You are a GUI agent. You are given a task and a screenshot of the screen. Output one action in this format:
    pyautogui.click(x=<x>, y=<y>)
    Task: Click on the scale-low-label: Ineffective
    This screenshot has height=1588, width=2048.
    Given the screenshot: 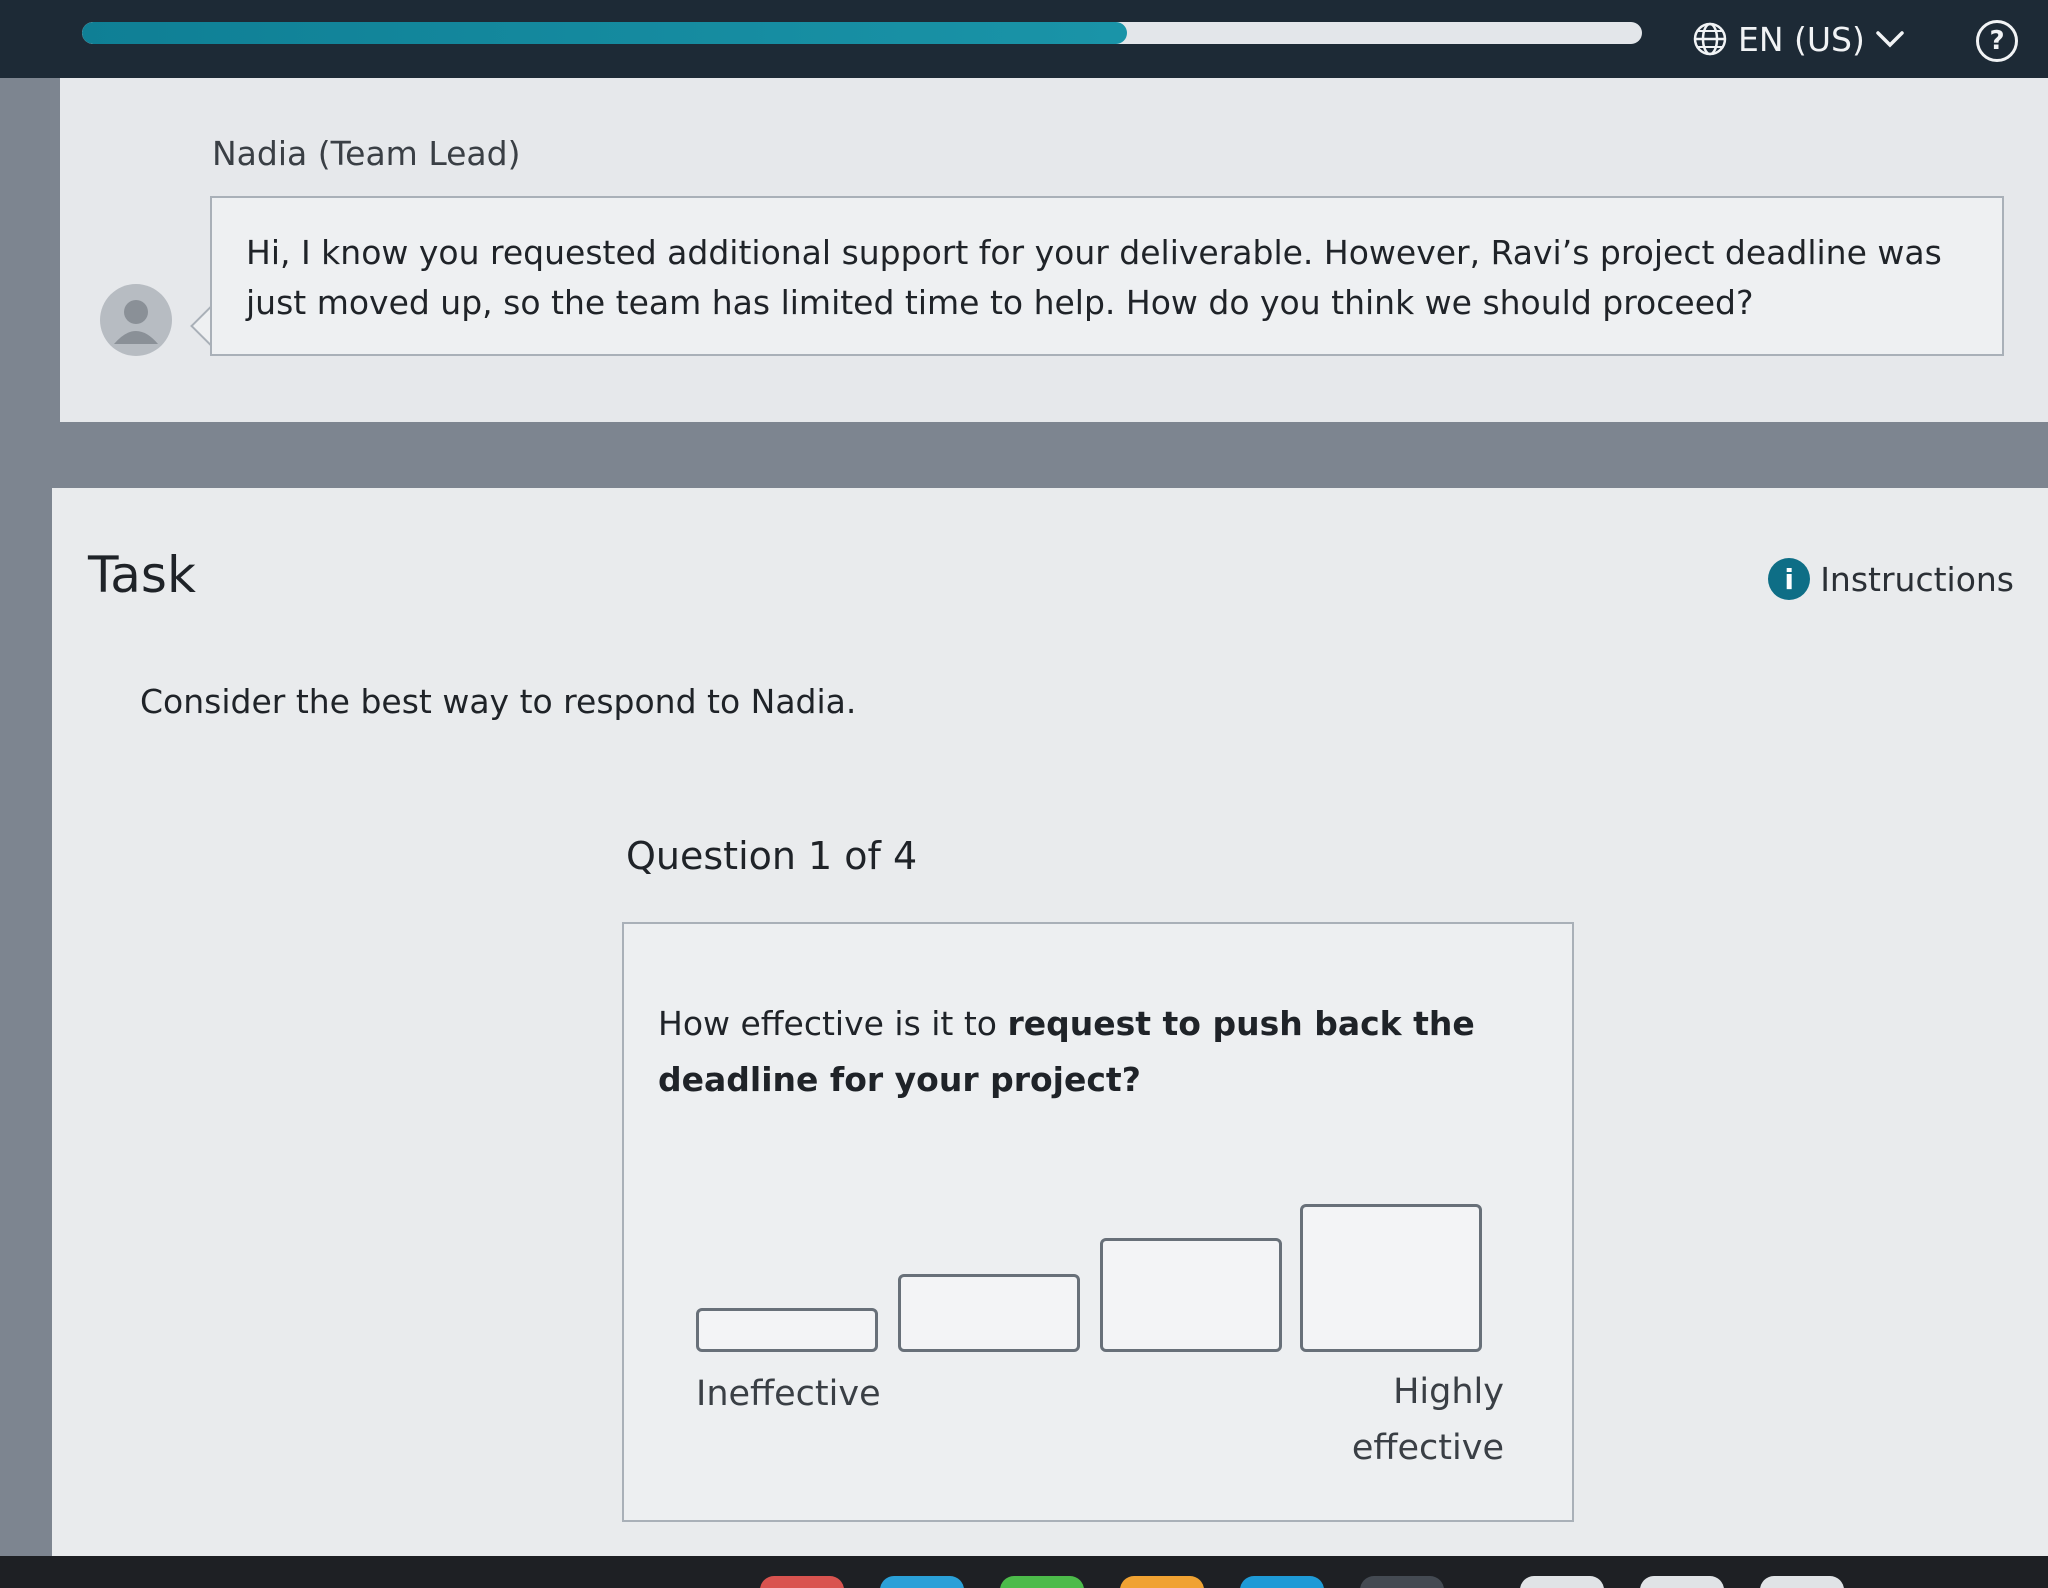 What is the action you would take?
    pyautogui.click(x=788, y=1394)
    